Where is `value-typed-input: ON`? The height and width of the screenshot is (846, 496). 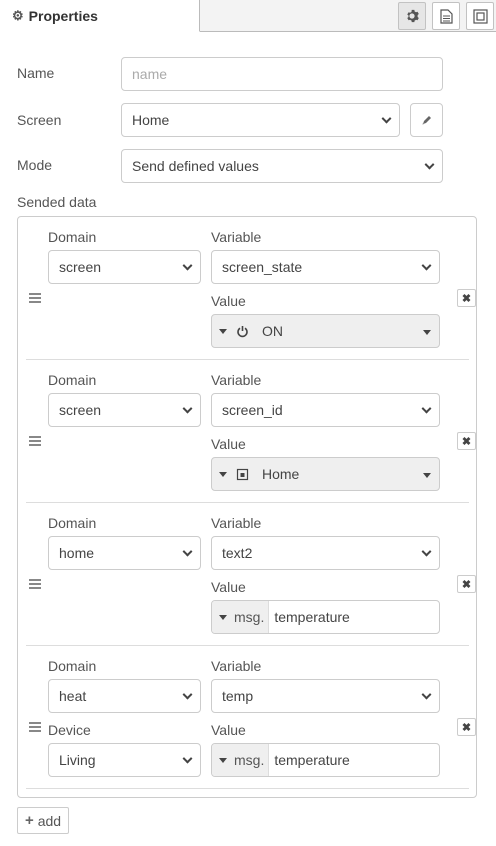
value-typed-input: ON is located at coordinates (325, 331).